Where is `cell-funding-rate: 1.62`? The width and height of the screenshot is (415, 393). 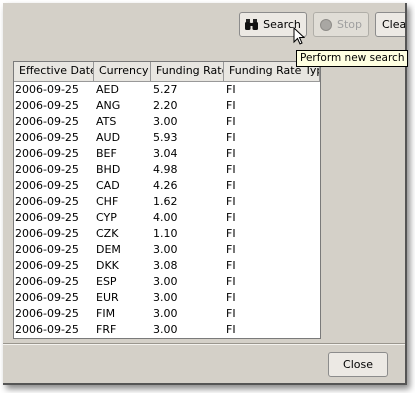
cell-funding-rate: 1.62 is located at coordinates (165, 201).